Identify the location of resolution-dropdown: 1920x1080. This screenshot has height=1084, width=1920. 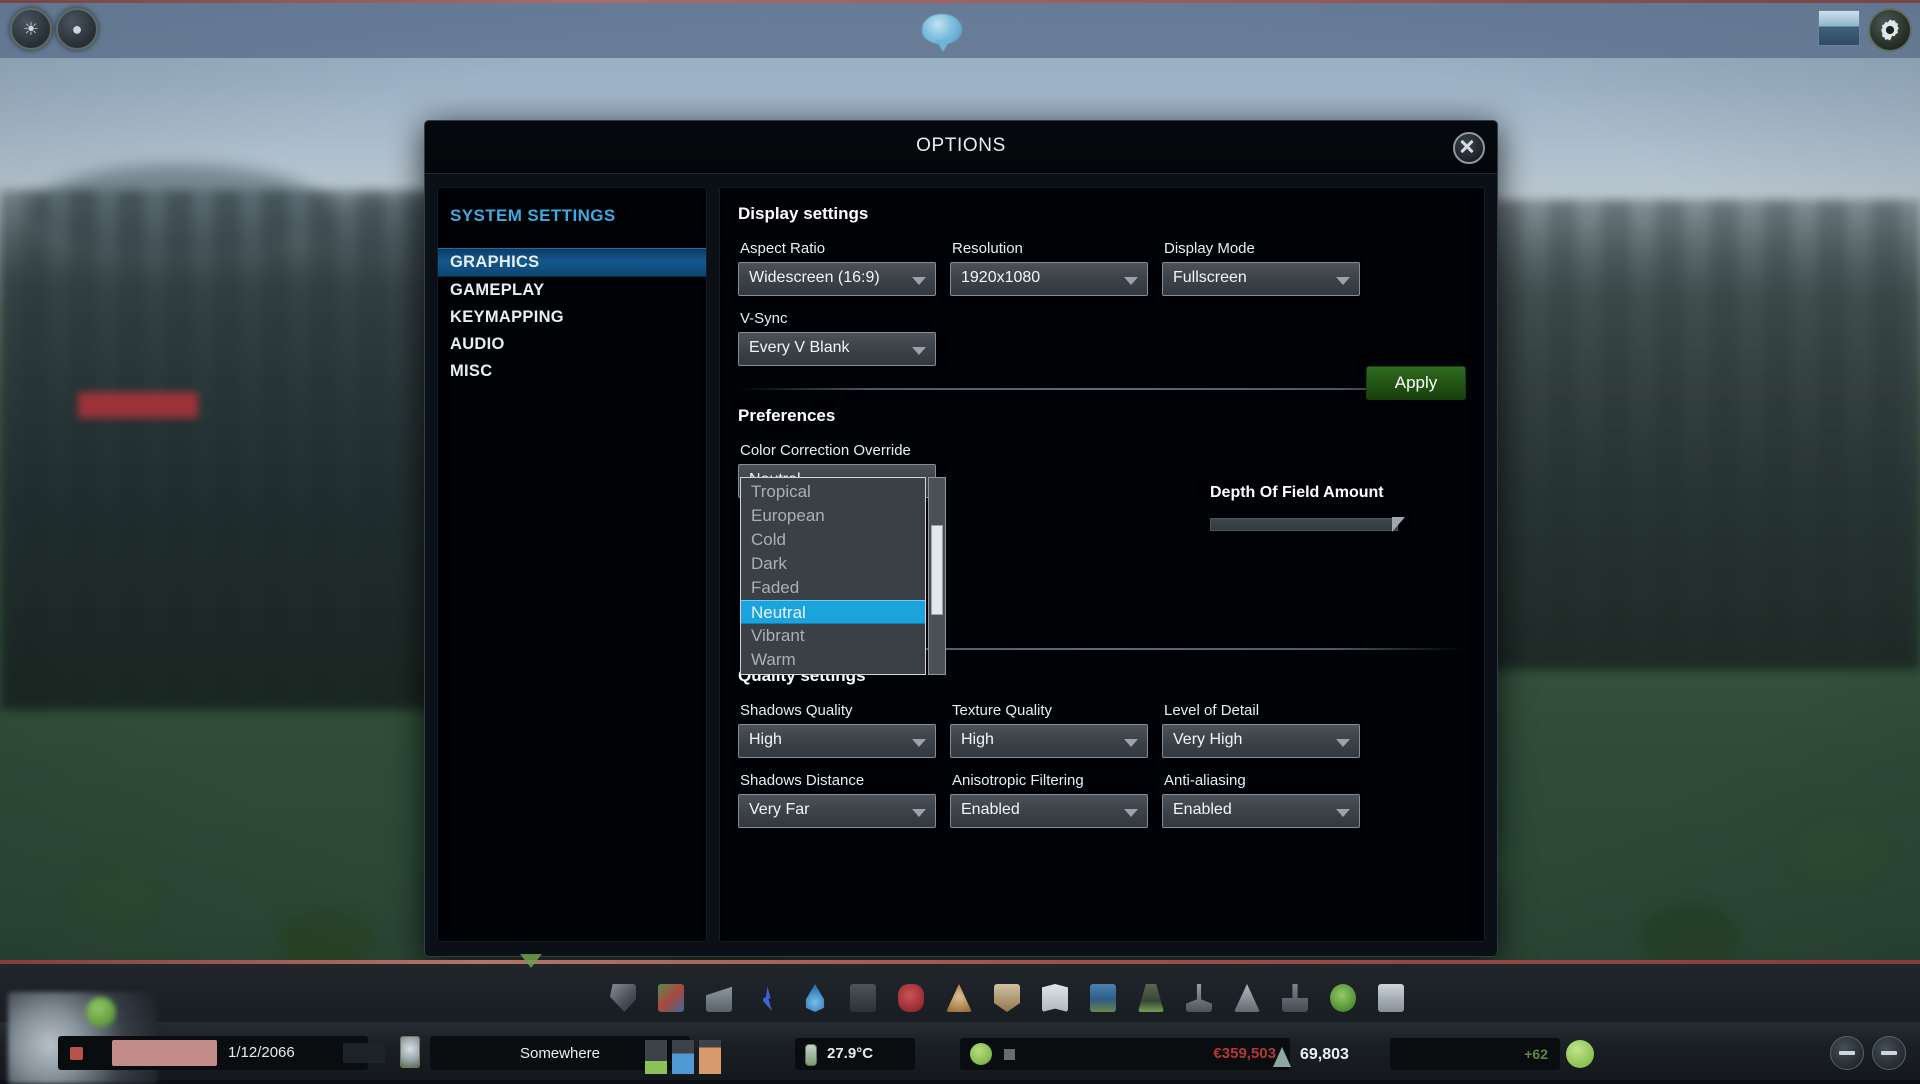
(1049, 279).